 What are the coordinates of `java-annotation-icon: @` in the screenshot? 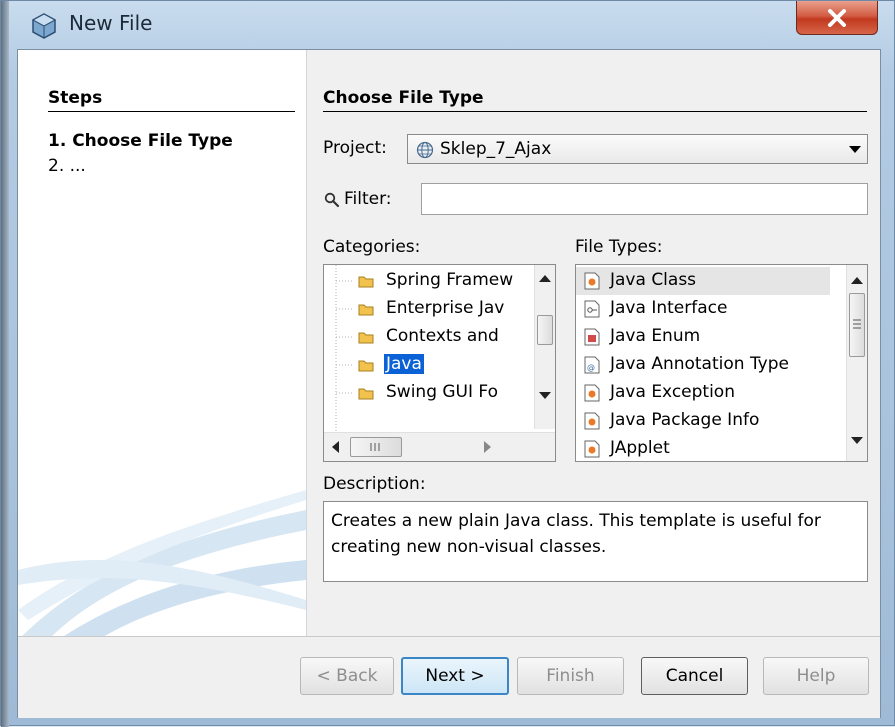 It's located at (592, 365).